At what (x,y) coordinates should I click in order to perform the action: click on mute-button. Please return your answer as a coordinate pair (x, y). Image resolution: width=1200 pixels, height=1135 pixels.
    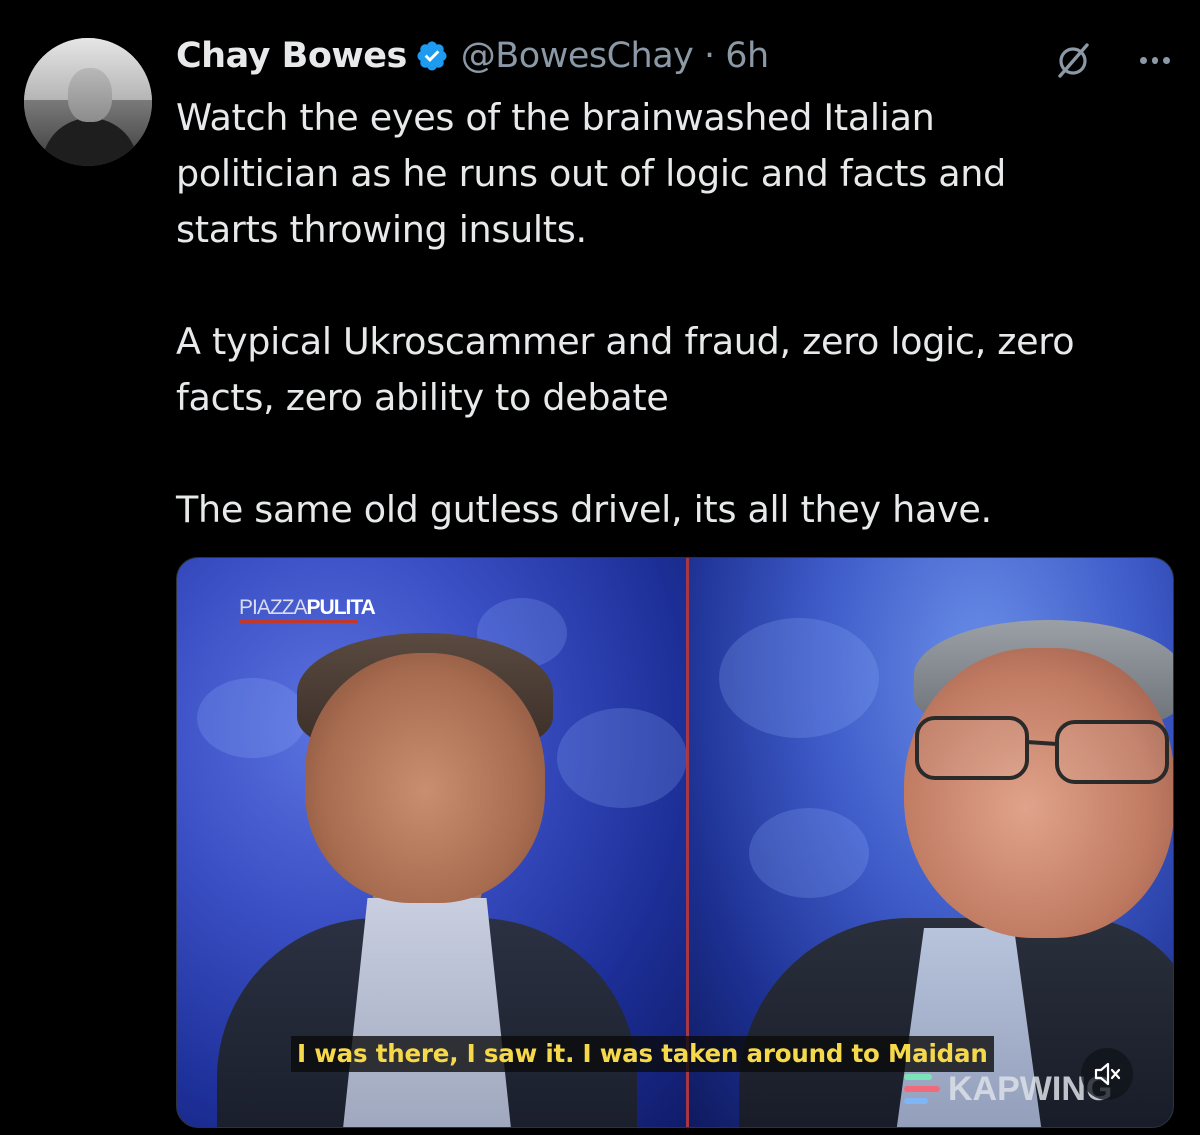
    Looking at the image, I should click on (1107, 1074).